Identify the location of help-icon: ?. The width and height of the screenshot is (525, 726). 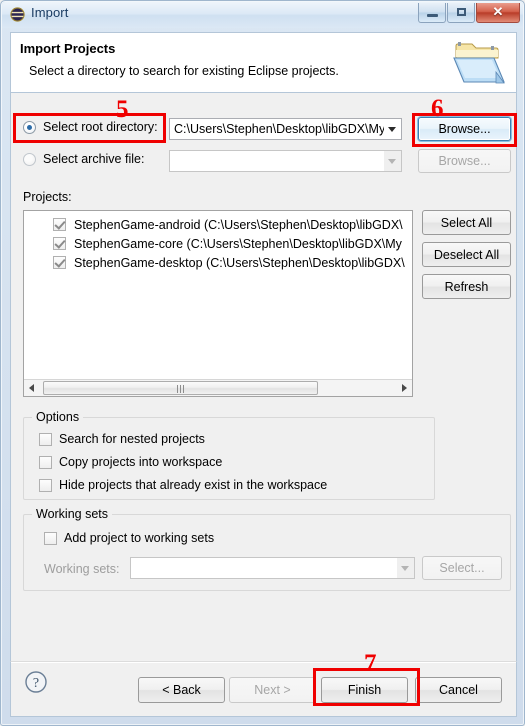
(36, 682).